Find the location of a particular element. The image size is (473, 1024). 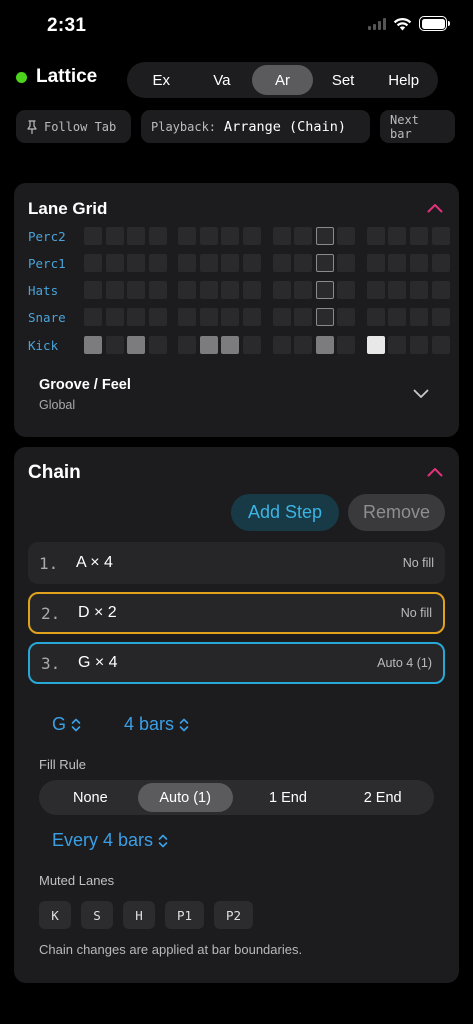

muted-lane-toggle-s: S is located at coordinates (97, 915).